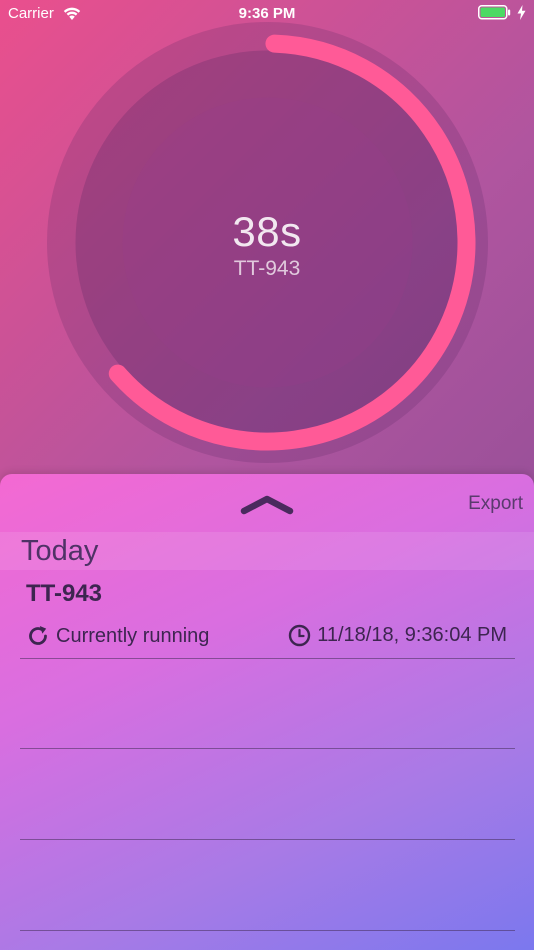 Image resolution: width=534 pixels, height=950 pixels. I want to click on clock-icon, so click(300, 635).